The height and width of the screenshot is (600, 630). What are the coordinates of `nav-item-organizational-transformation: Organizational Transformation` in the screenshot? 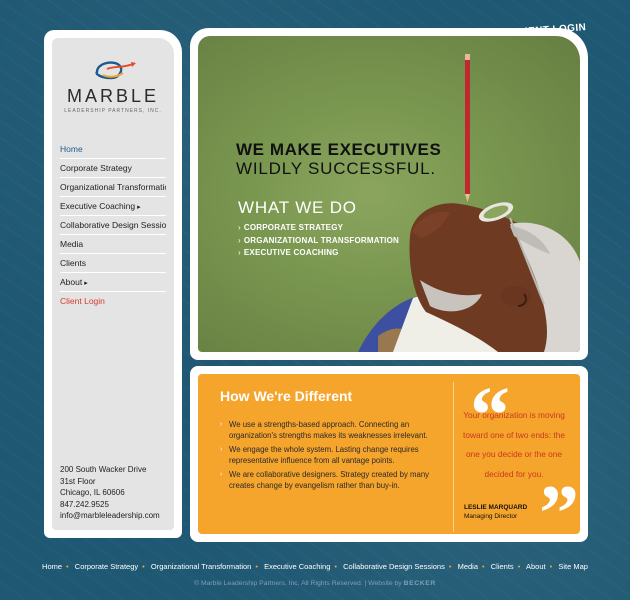 It's located at (113, 187).